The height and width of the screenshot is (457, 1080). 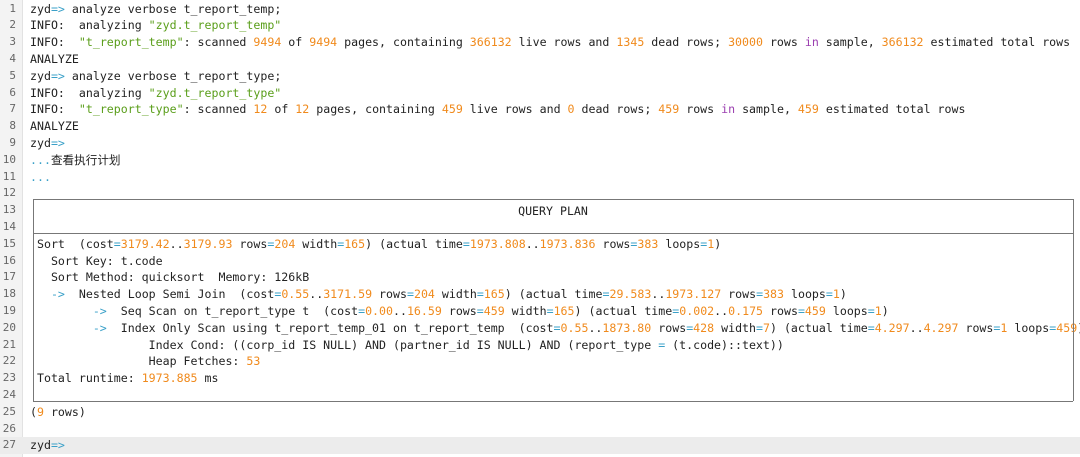 What do you see at coordinates (173, 8) in the screenshot?
I see `code-token: analyze verbose t_report_temp;` at bounding box center [173, 8].